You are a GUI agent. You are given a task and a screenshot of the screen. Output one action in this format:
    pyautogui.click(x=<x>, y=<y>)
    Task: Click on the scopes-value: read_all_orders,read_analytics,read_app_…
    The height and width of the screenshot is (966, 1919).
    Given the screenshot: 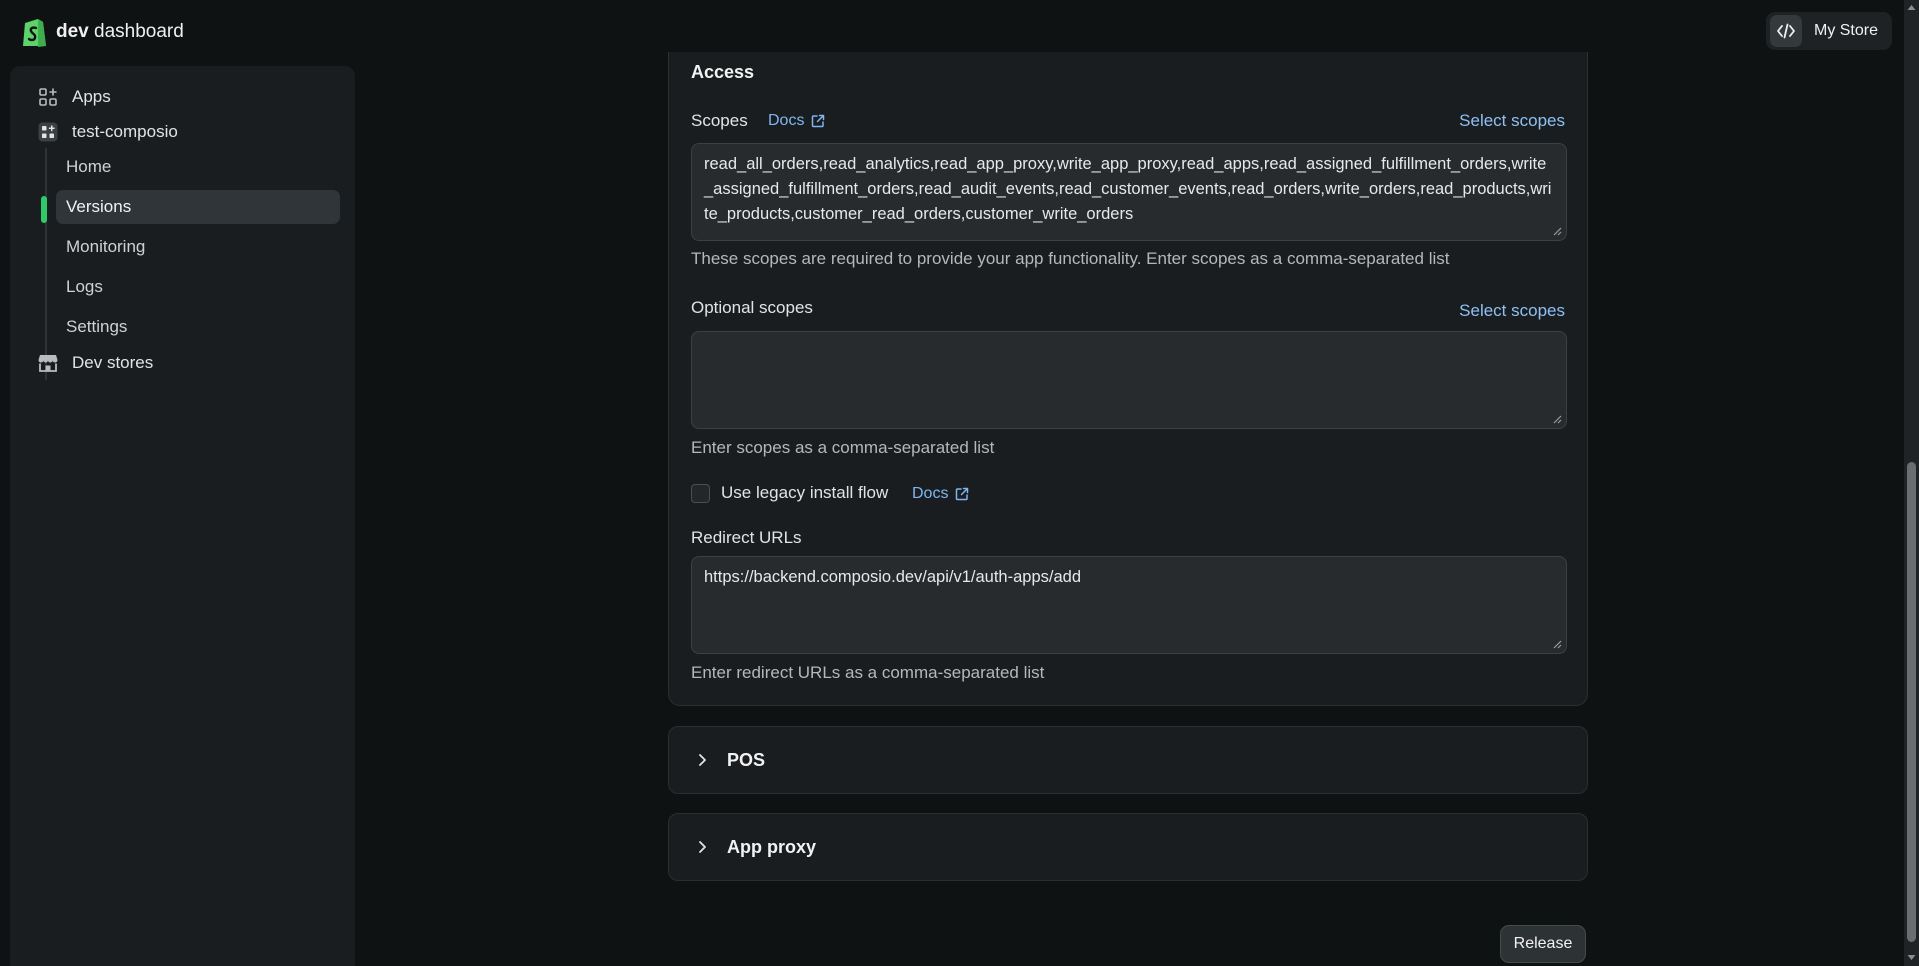 What is the action you would take?
    pyautogui.click(x=1128, y=189)
    